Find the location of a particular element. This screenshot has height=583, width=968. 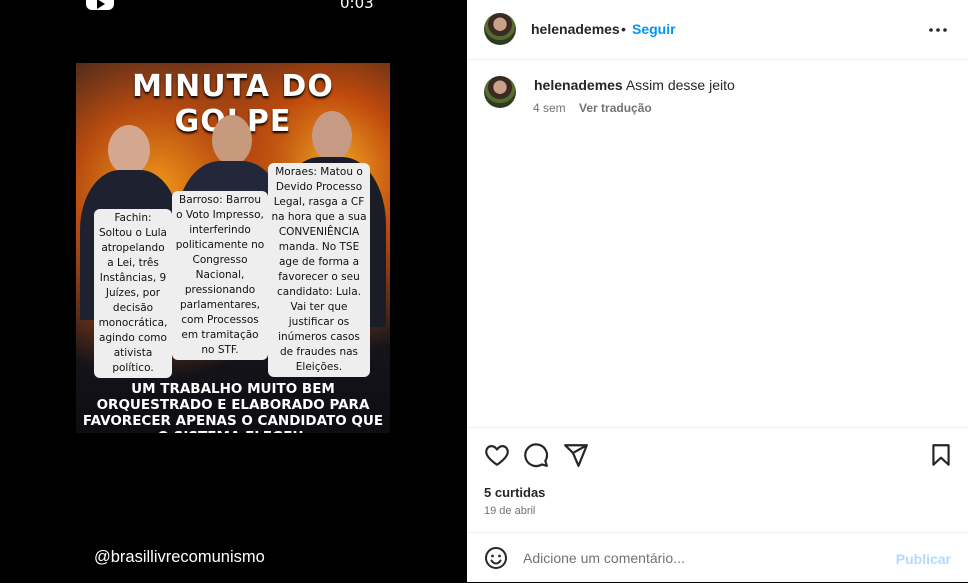

follow-button: Seguir is located at coordinates (654, 29).